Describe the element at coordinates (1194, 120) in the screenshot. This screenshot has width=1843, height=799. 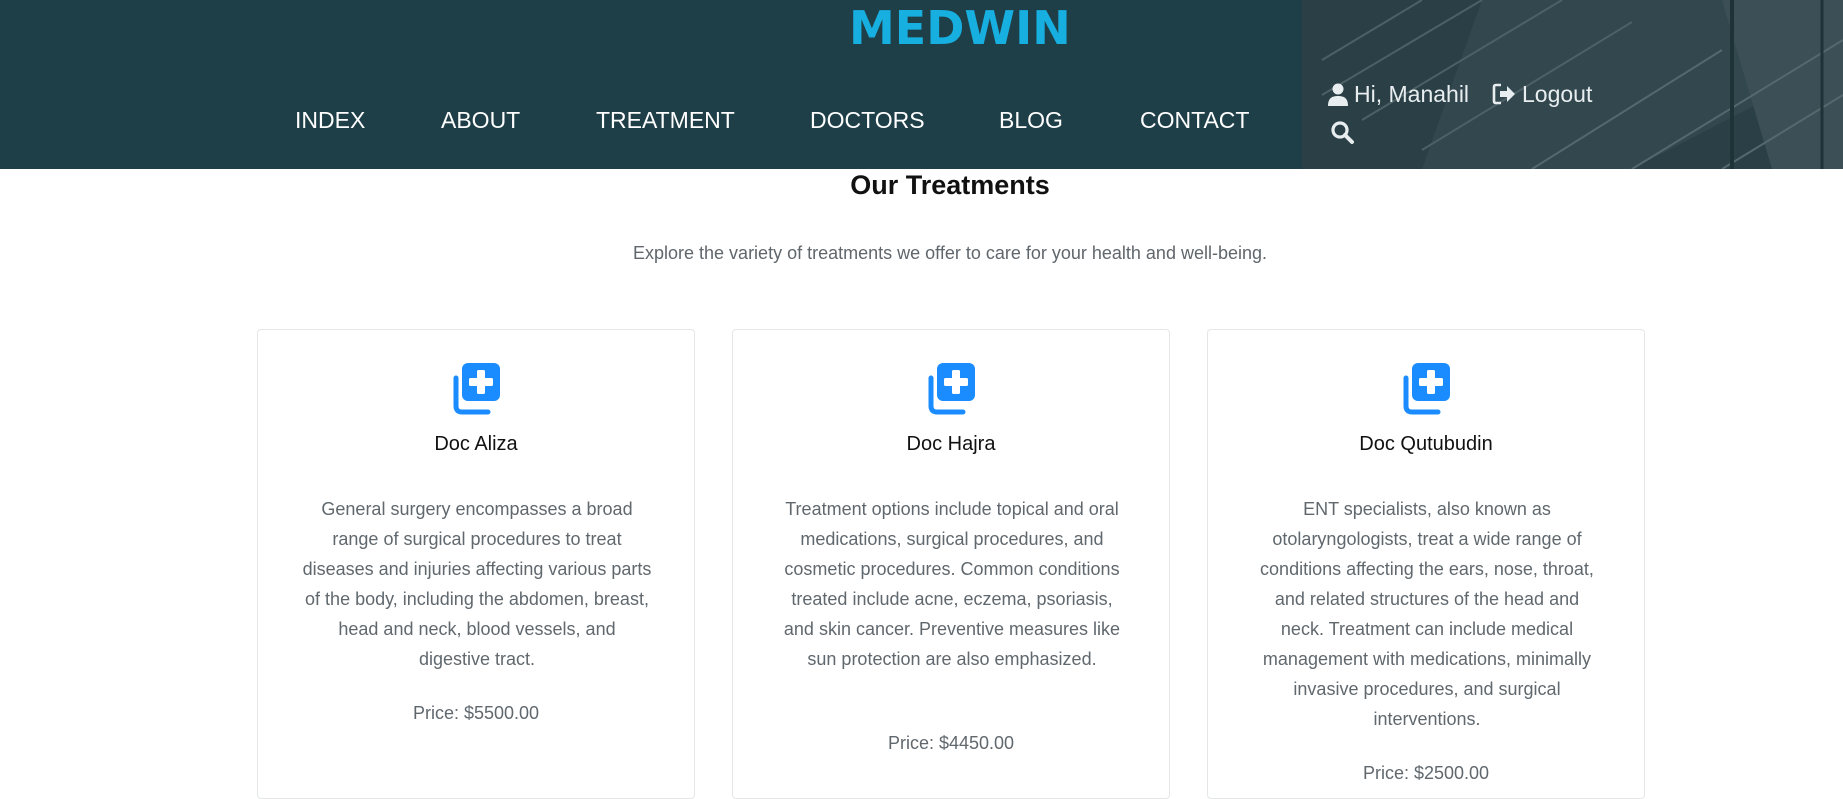
I see `nav-contact: CONTACT` at that location.